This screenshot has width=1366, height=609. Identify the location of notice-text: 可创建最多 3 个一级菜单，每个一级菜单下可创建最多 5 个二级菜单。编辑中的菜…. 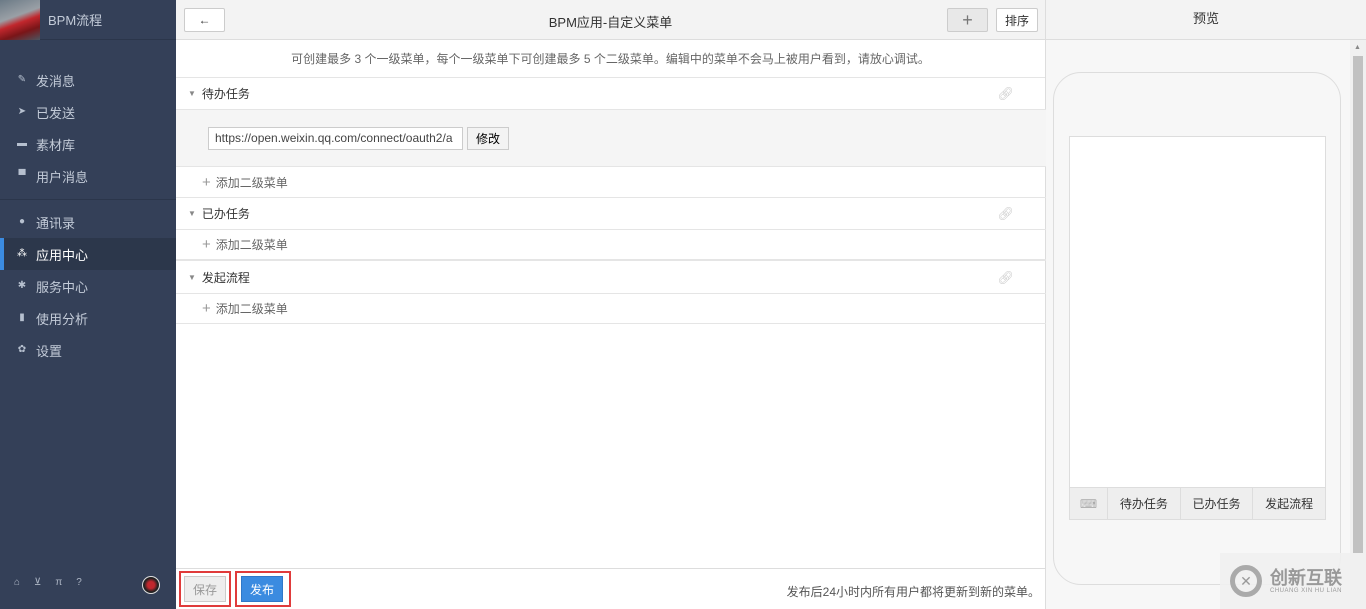
(610, 59).